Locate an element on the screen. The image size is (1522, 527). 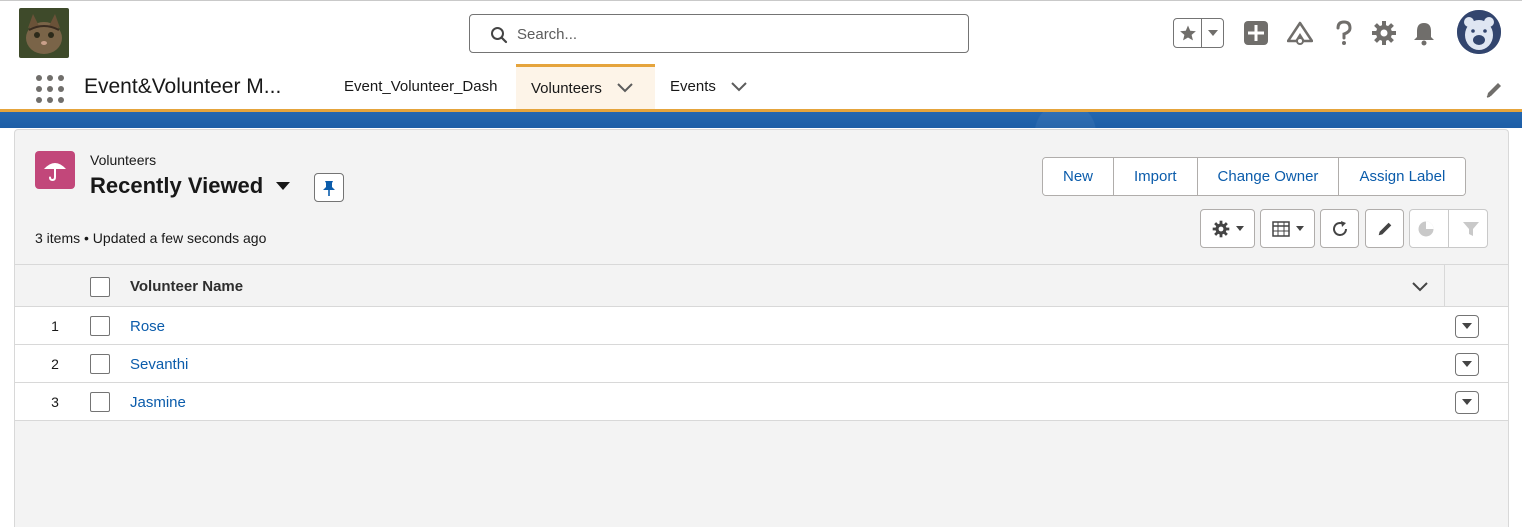
tab-events: Events is located at coordinates (702, 86).